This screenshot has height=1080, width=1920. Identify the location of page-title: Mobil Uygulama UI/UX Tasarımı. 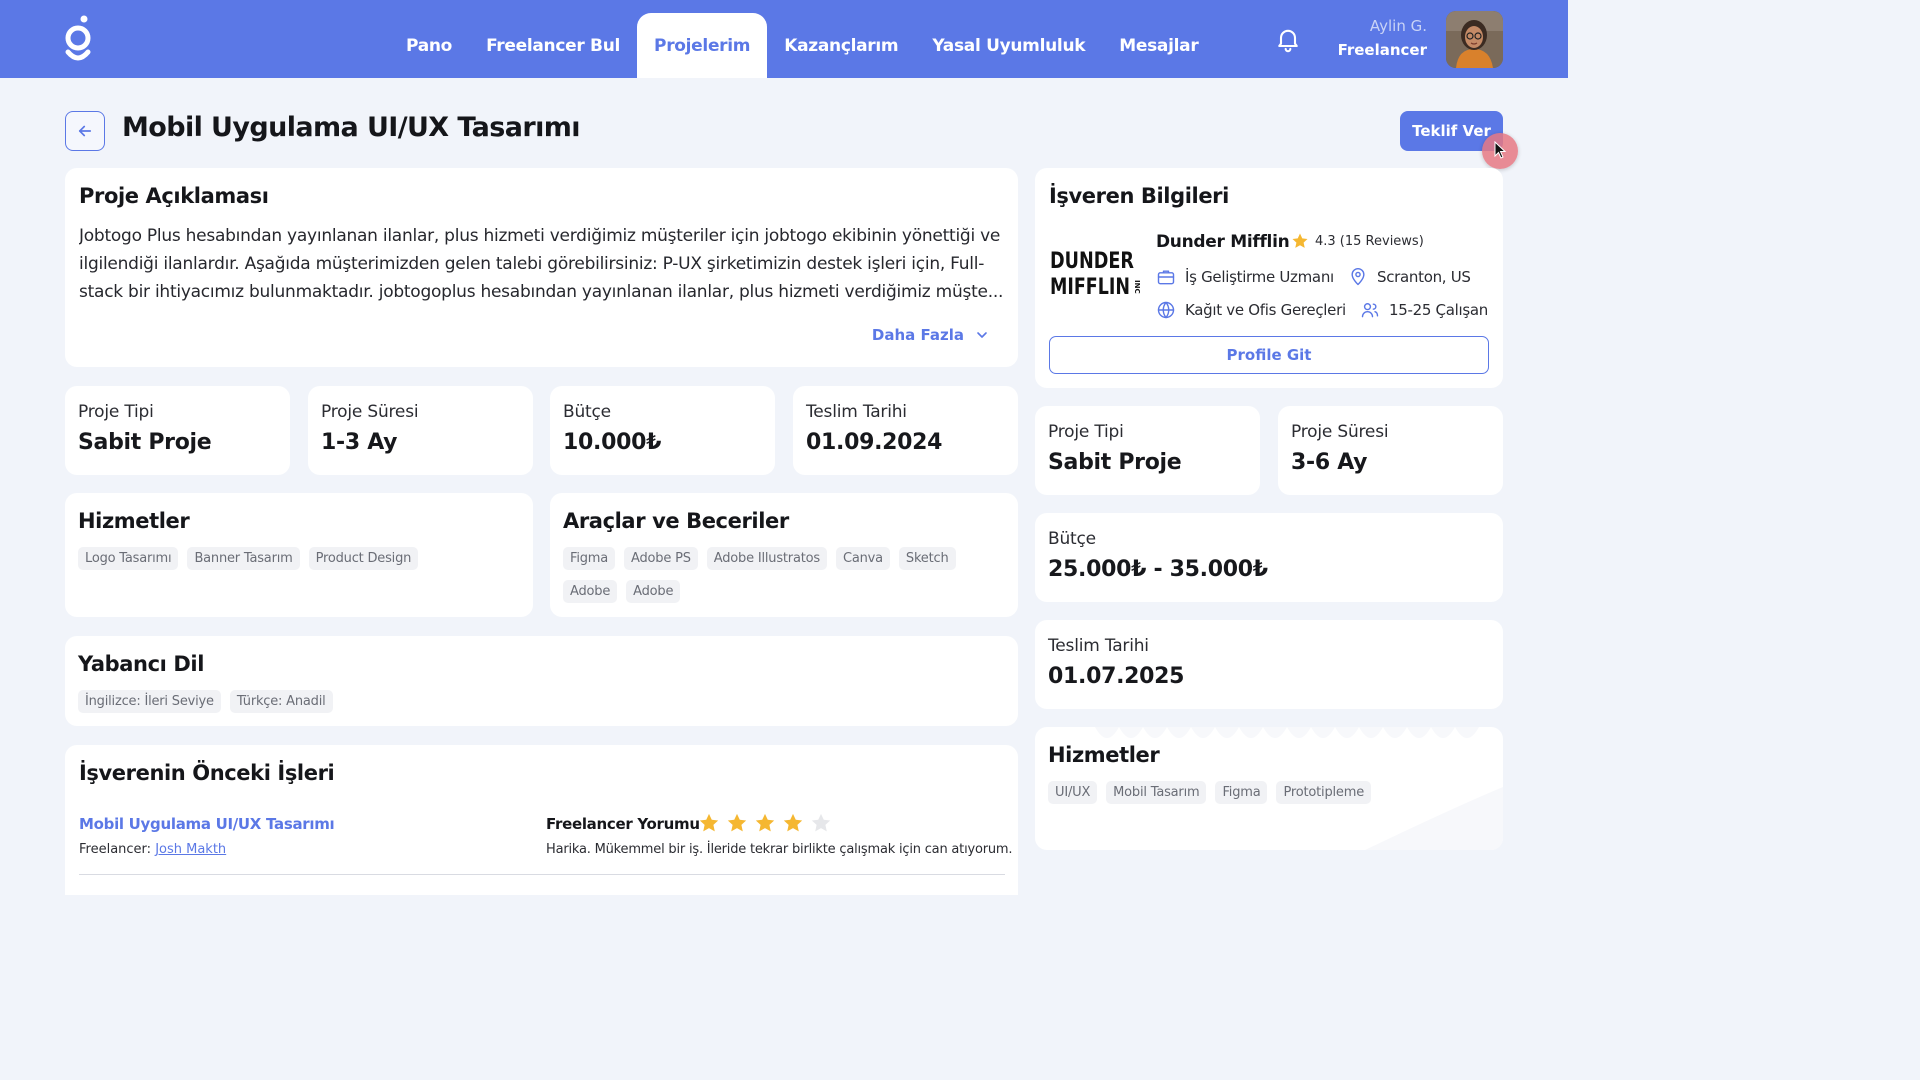
(351, 127).